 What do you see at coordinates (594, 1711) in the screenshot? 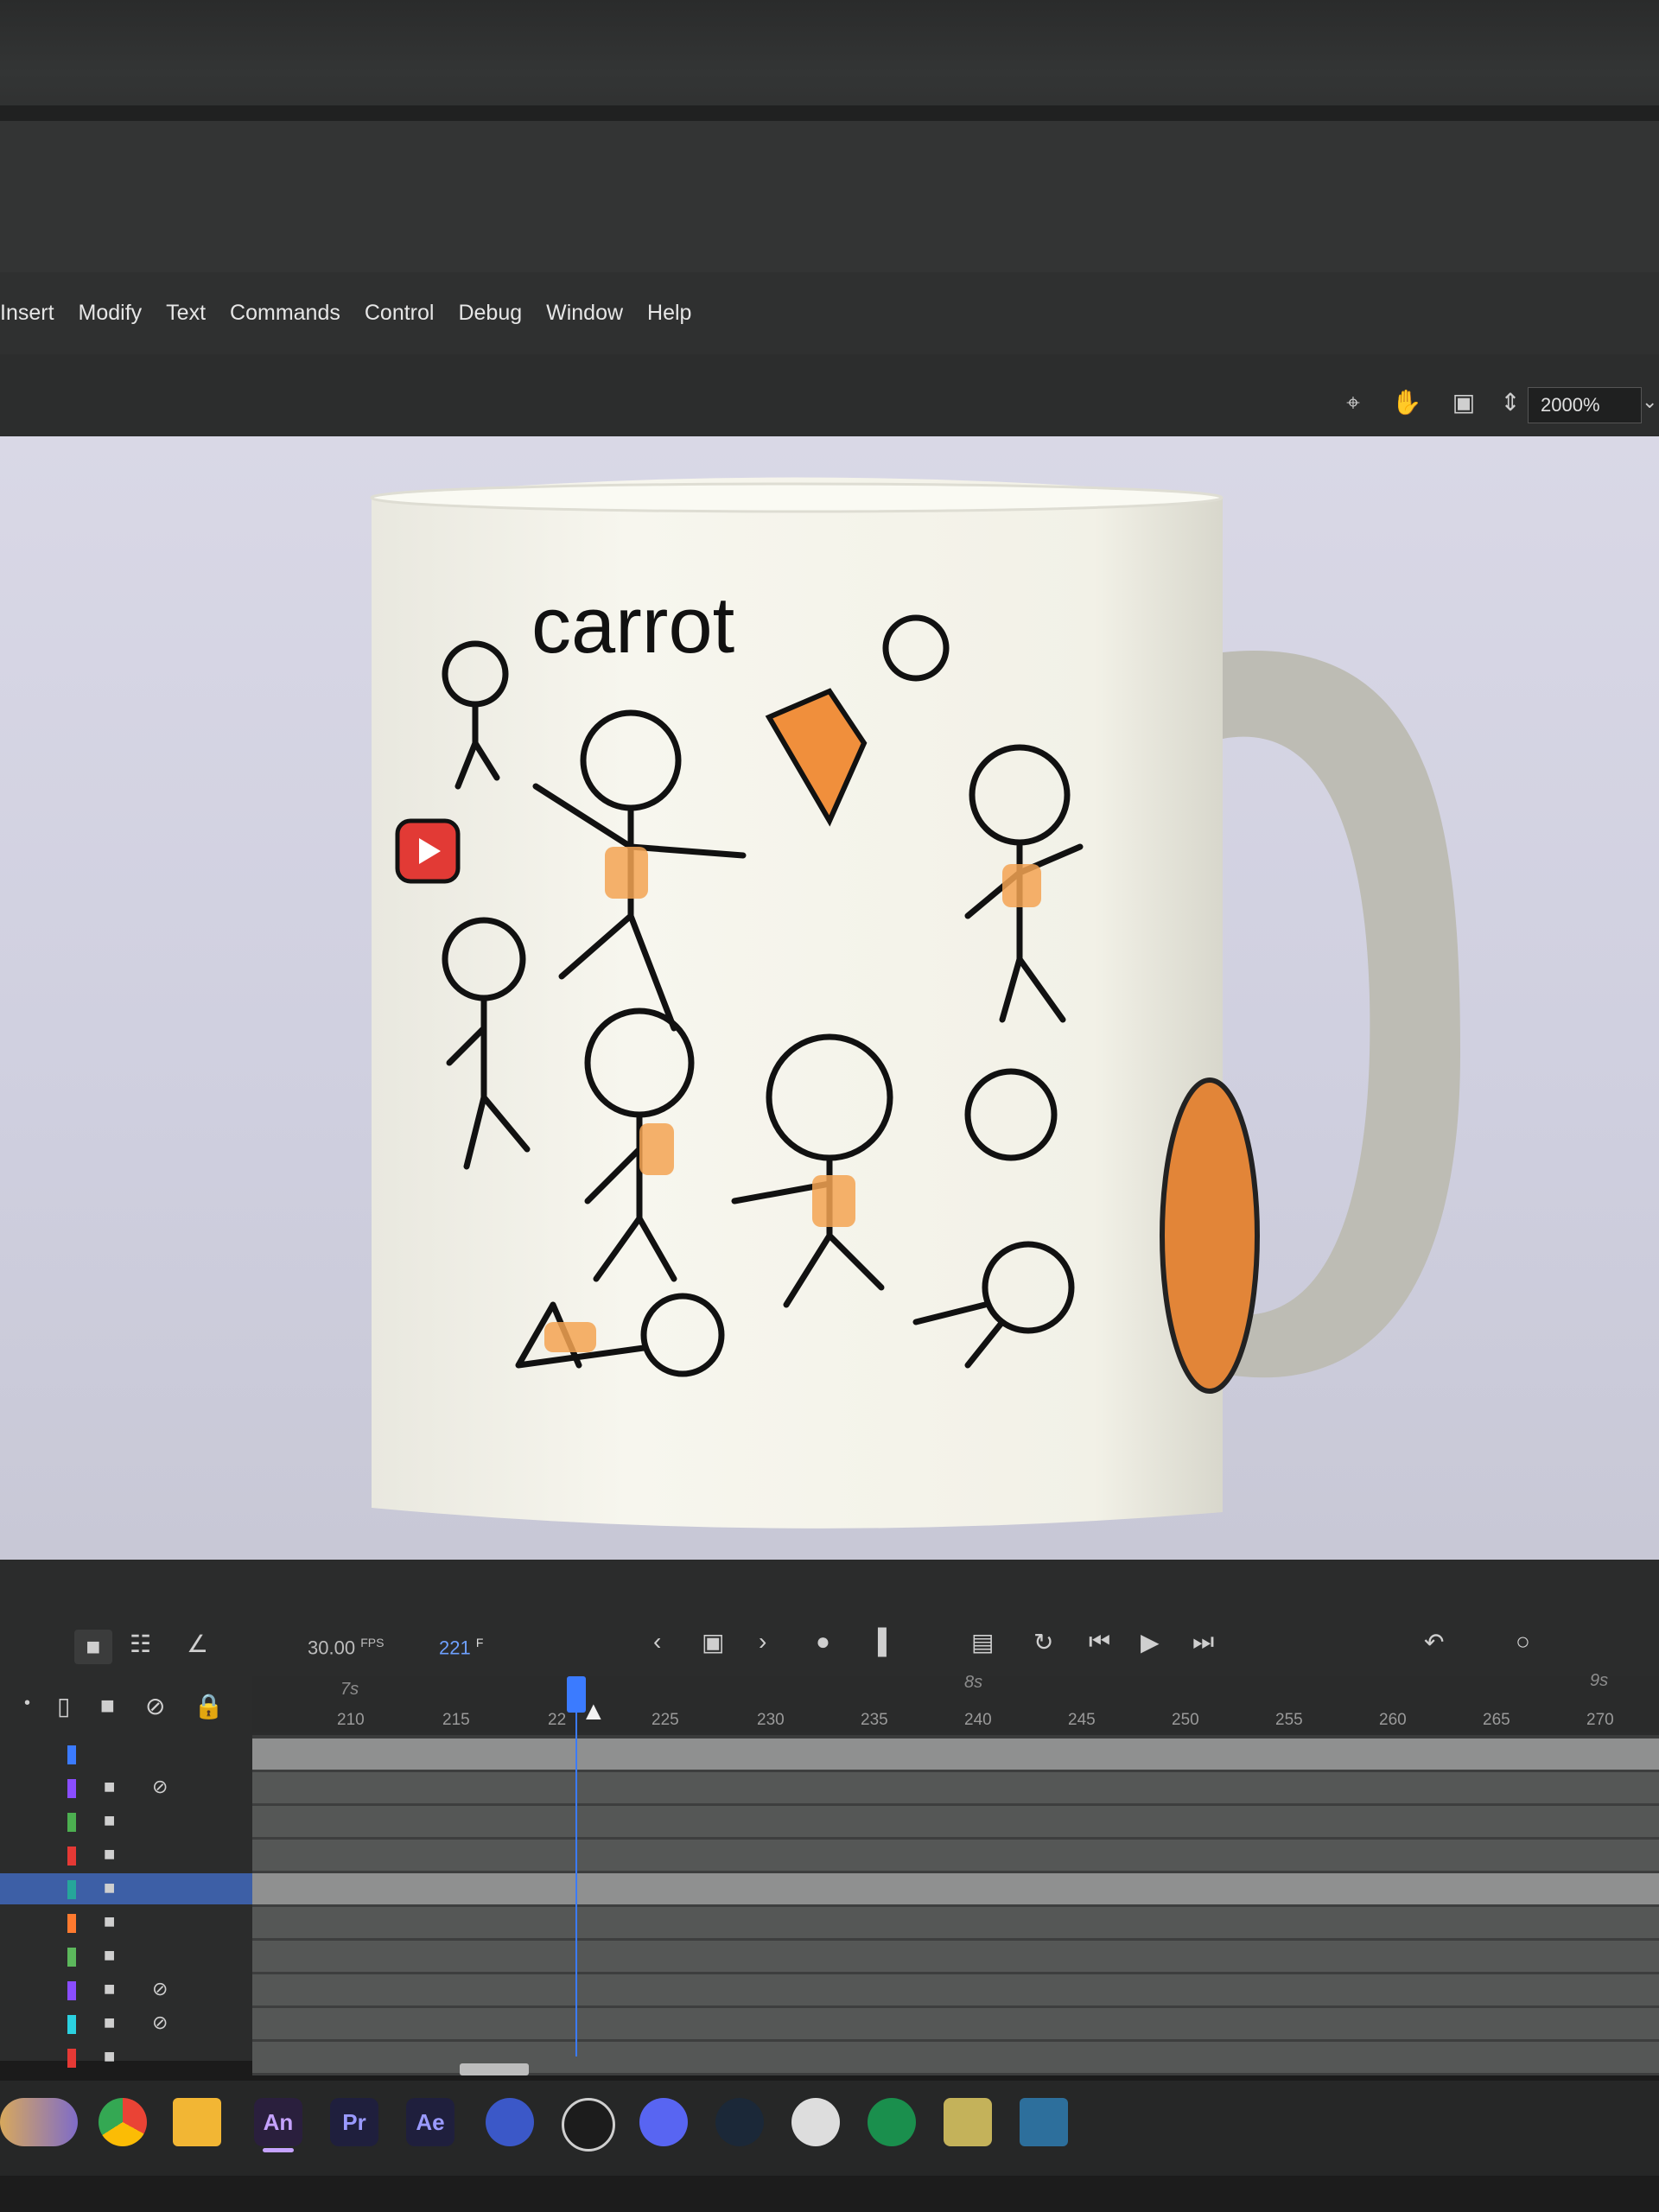
I see `mouse-cursor-icon: ▲` at bounding box center [594, 1711].